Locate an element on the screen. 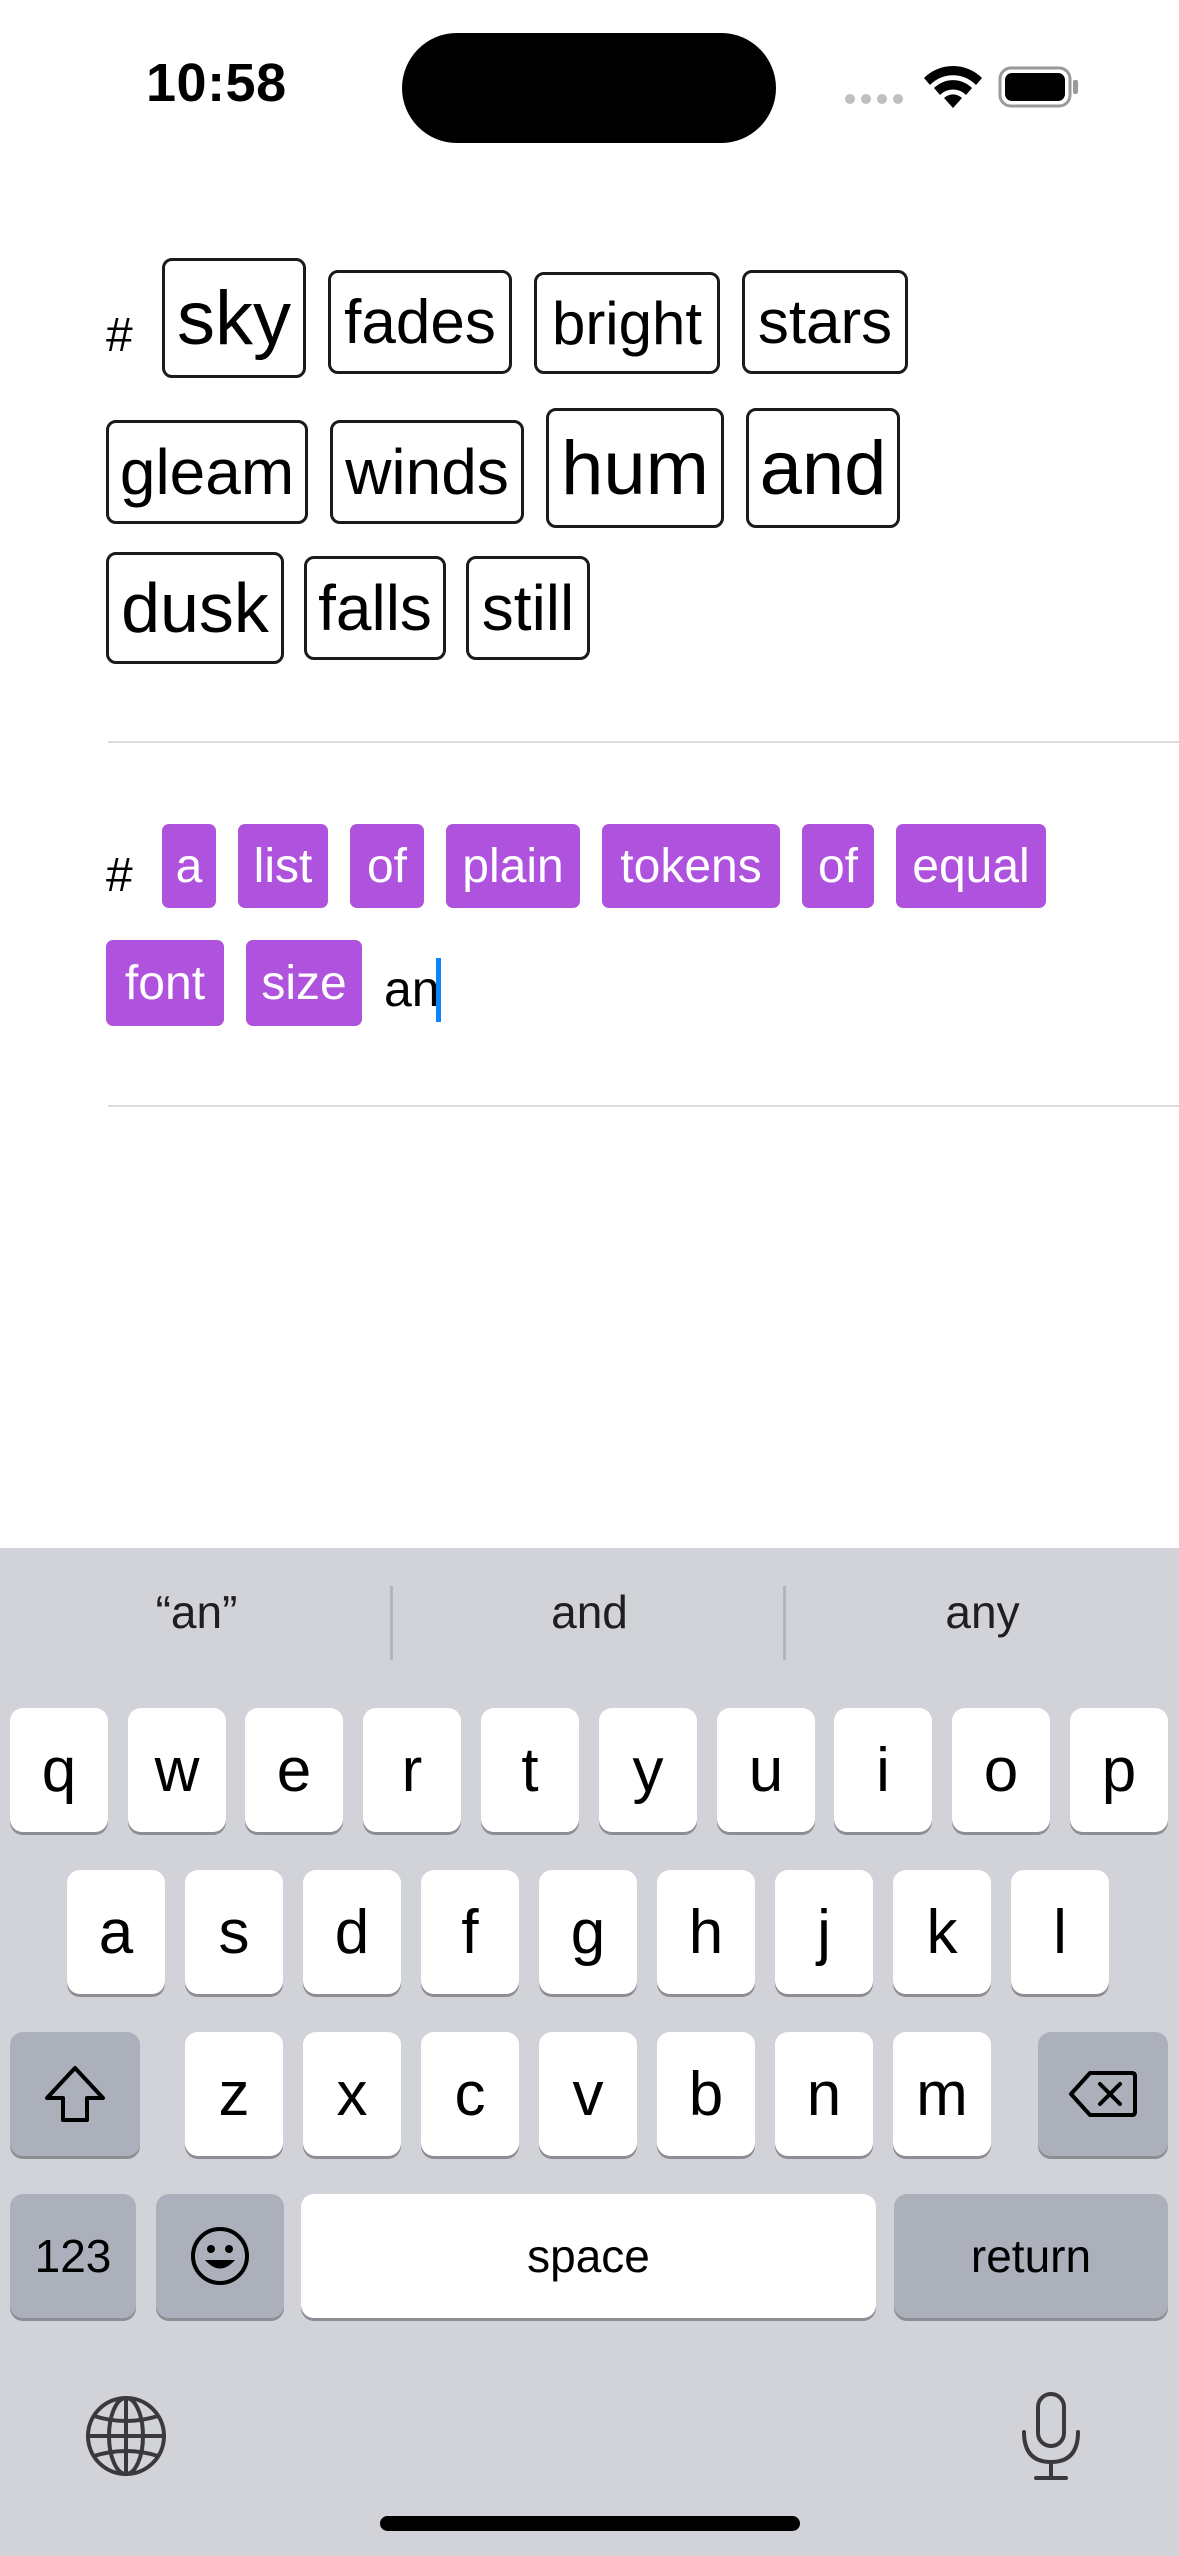 The image size is (1179, 2556). token-chip: plain is located at coordinates (513, 866).